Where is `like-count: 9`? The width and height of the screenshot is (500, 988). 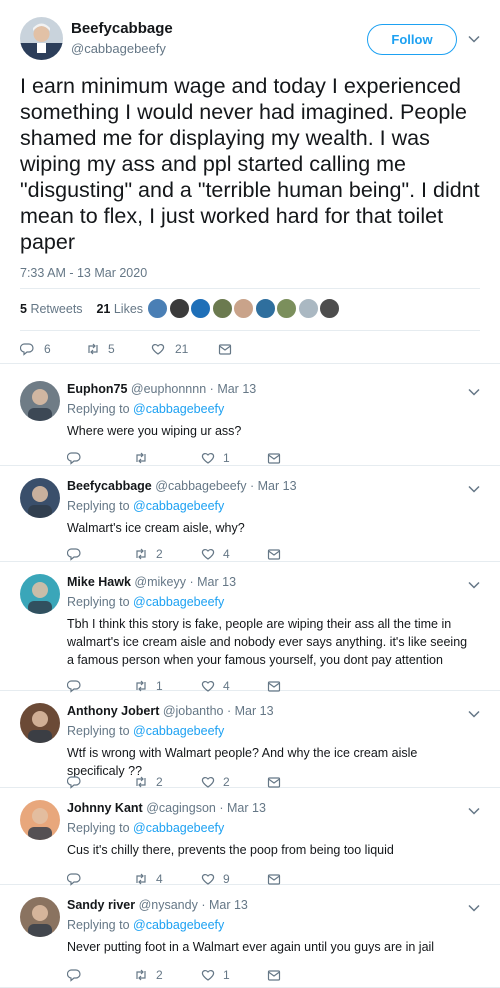 like-count: 9 is located at coordinates (226, 879).